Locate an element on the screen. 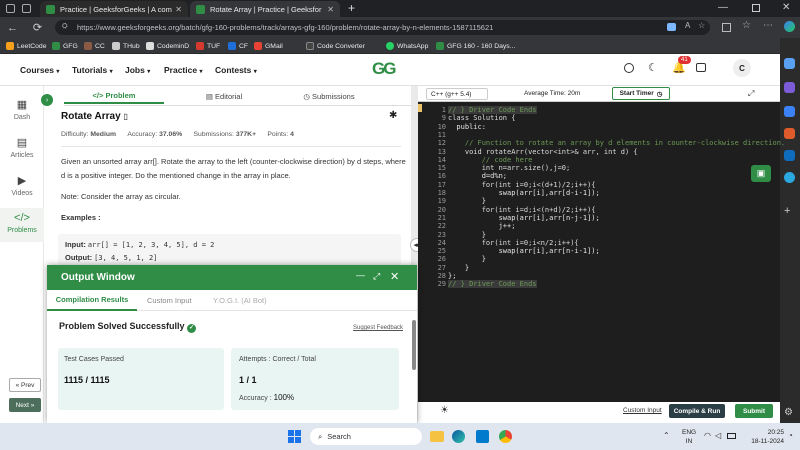 The width and height of the screenshot is (800, 450). more-menu-icon: ⋯ is located at coordinates (768, 25).